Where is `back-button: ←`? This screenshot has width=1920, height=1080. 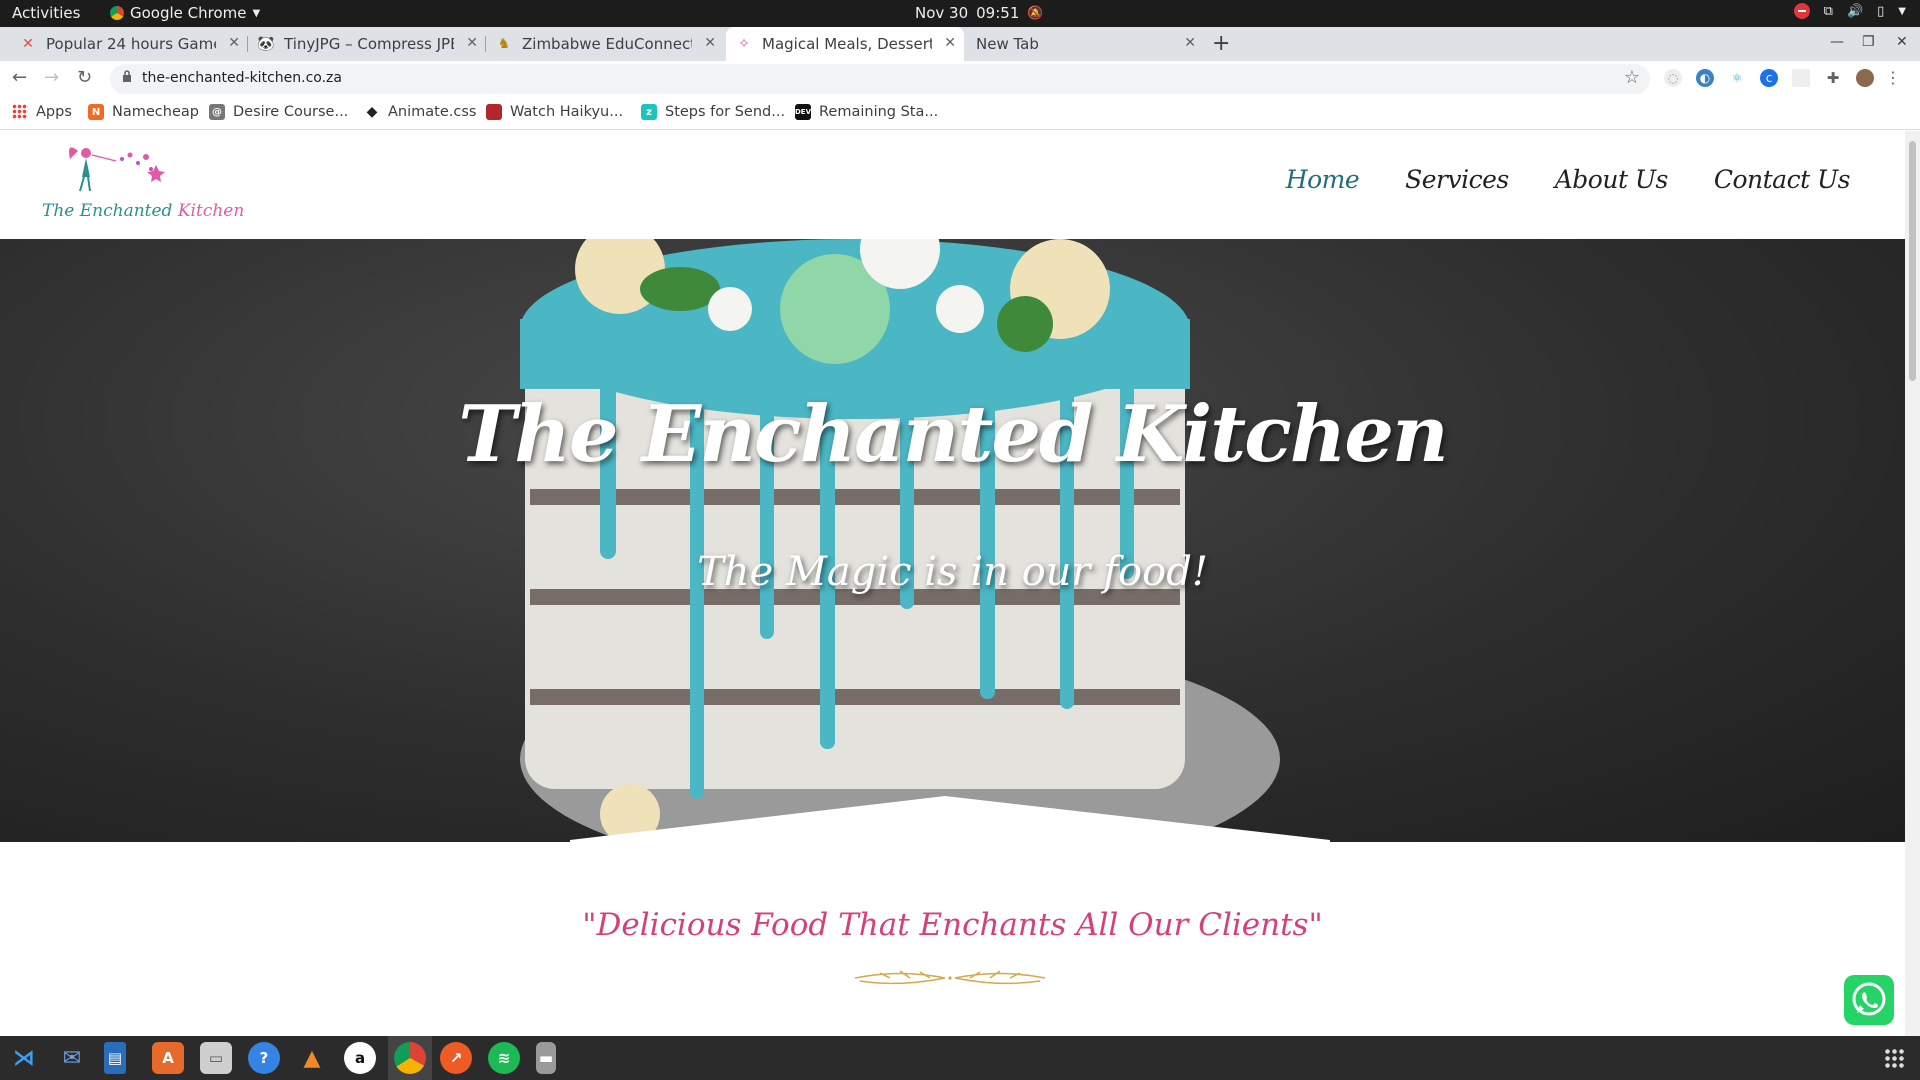 back-button: ← is located at coordinates (19, 77).